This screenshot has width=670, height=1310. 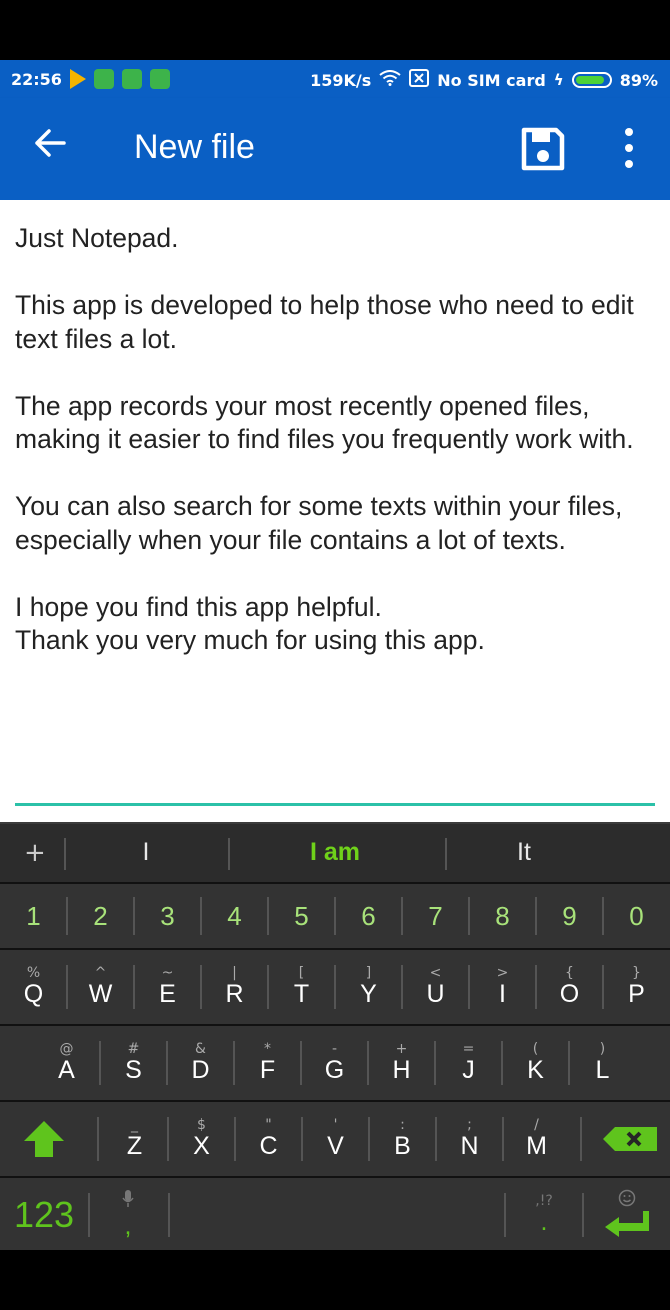 I want to click on key-sub-label: ', so click(x=335, y=1125).